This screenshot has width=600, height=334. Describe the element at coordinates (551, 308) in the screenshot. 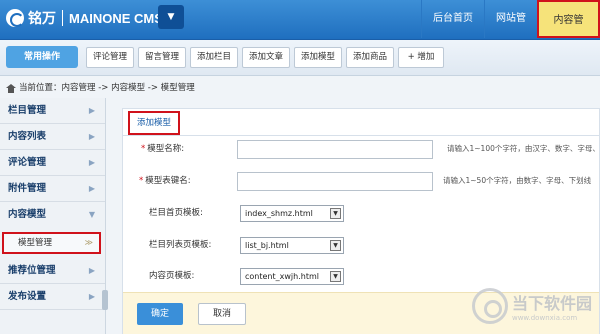

I see `watermark-text: 当下软件园 www.downxia.com` at that location.